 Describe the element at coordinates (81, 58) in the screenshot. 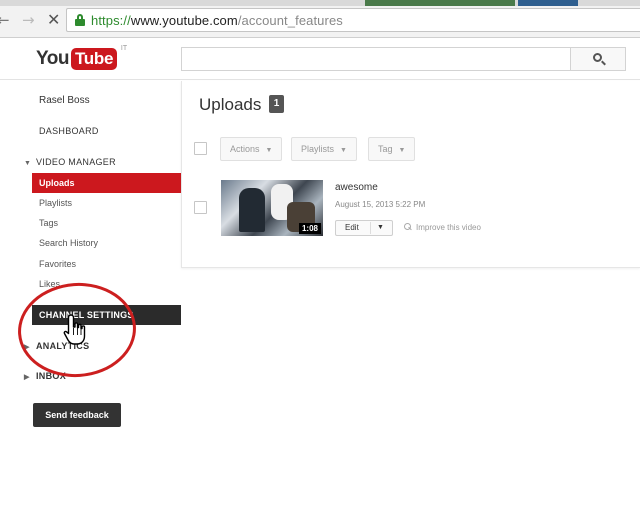

I see `youtube-logo: You Tube IT` at that location.